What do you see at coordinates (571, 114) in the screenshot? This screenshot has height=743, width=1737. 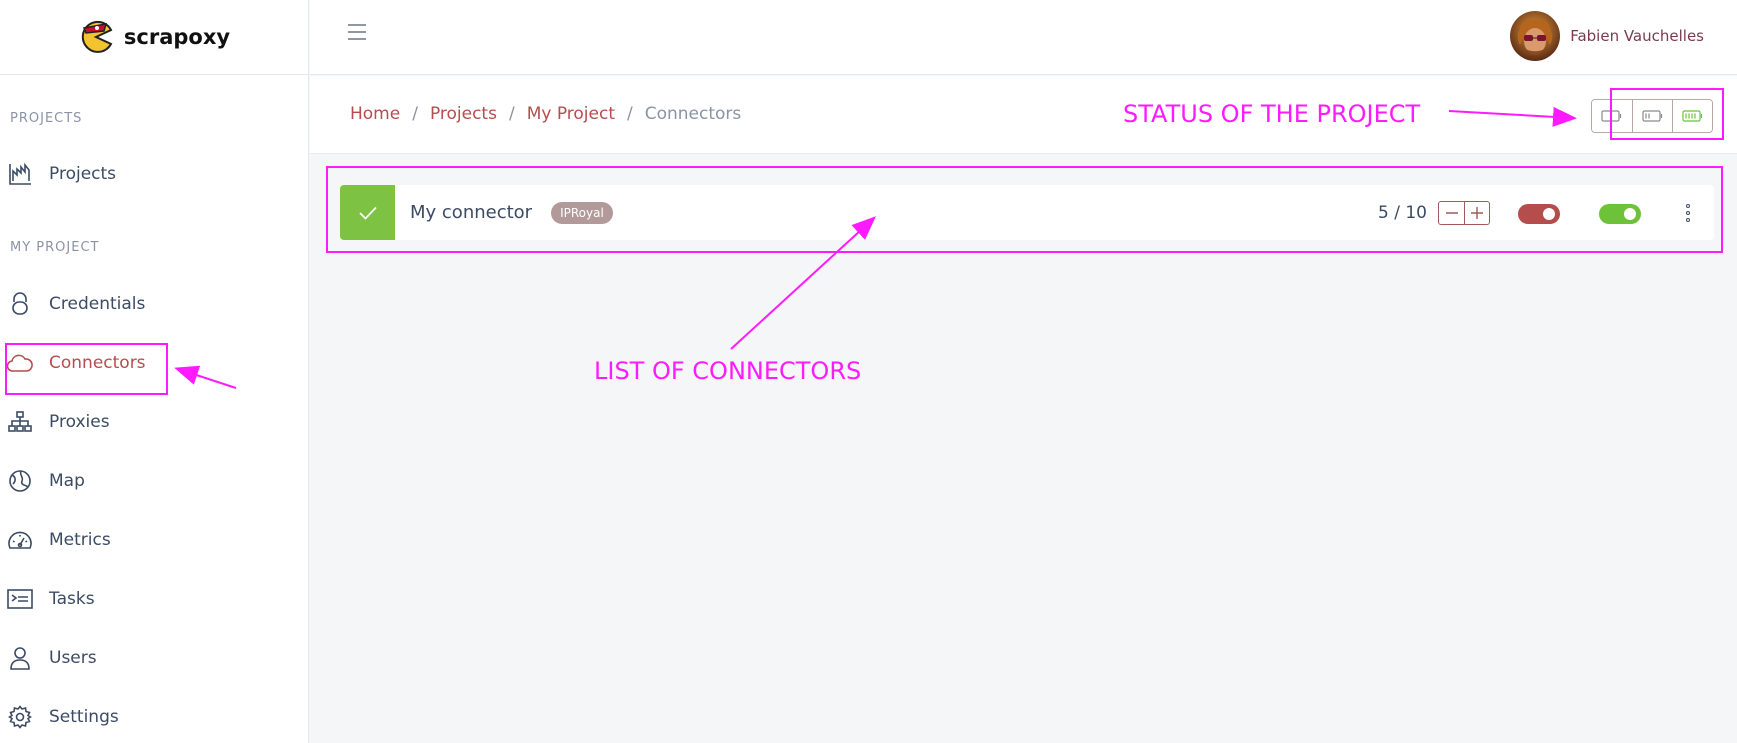 I see `breadcrumb-my-project: My Project` at bounding box center [571, 114].